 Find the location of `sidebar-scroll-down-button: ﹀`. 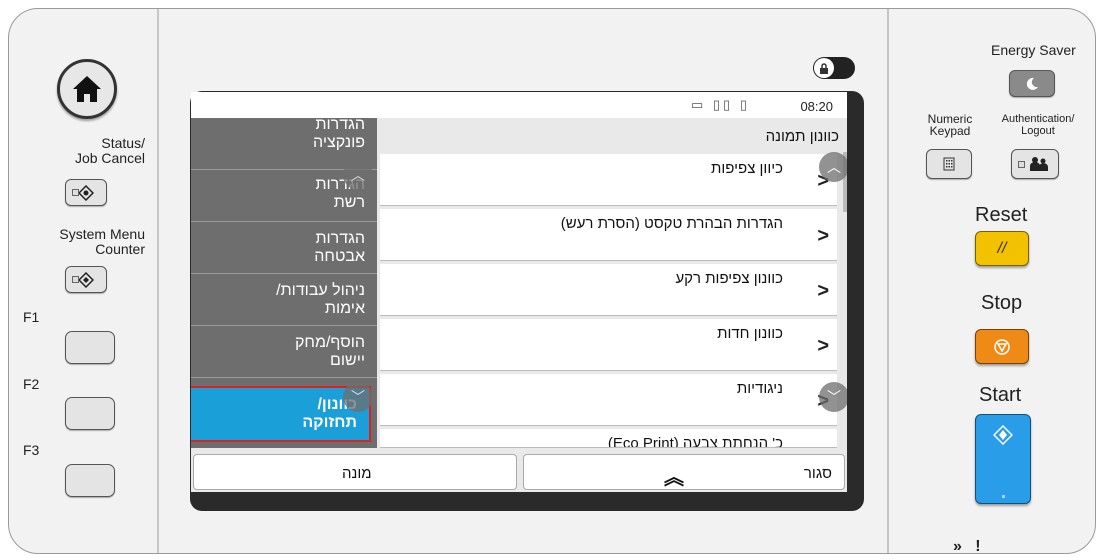

sidebar-scroll-down-button: ﹀ is located at coordinates (358, 397).